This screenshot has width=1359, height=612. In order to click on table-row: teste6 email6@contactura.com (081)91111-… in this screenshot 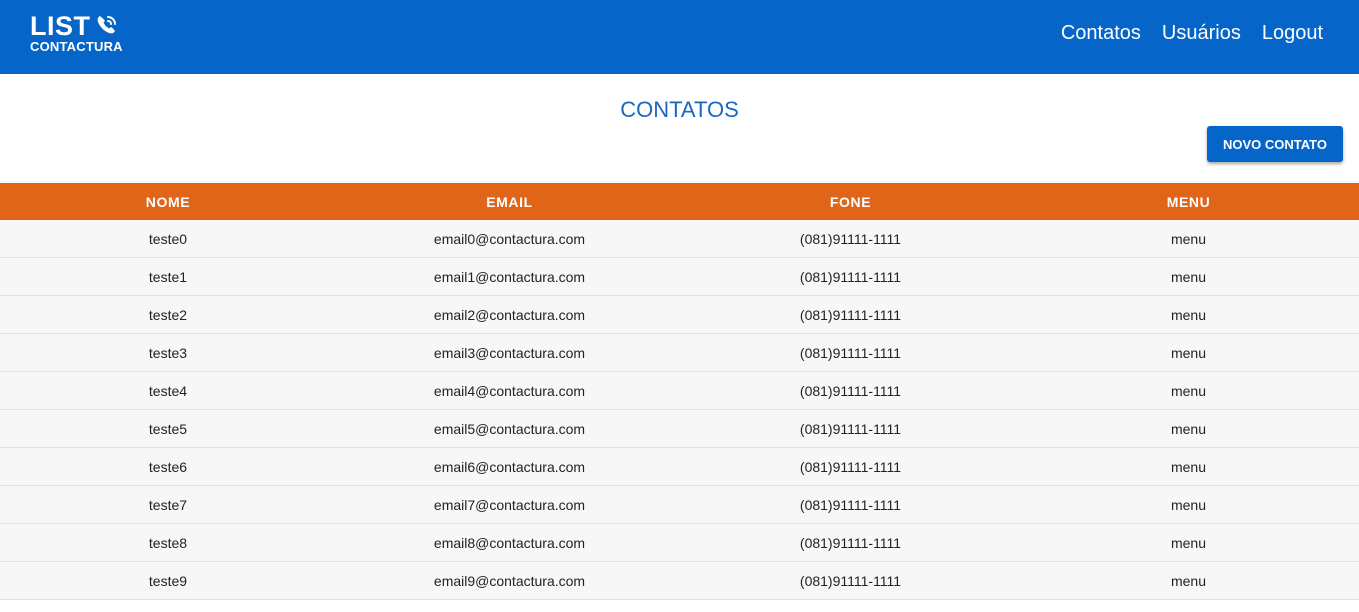, I will do `click(679, 466)`.